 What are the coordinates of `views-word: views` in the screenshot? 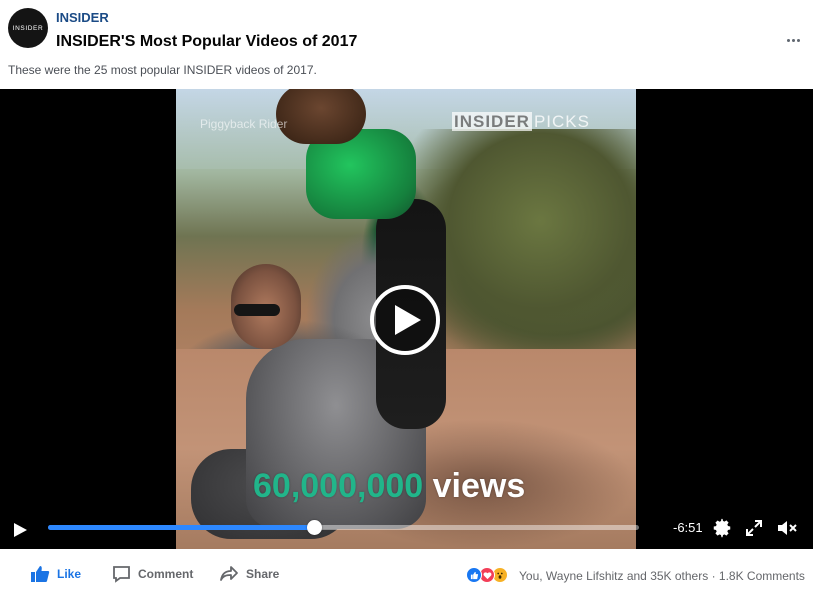 It's located at (479, 486).